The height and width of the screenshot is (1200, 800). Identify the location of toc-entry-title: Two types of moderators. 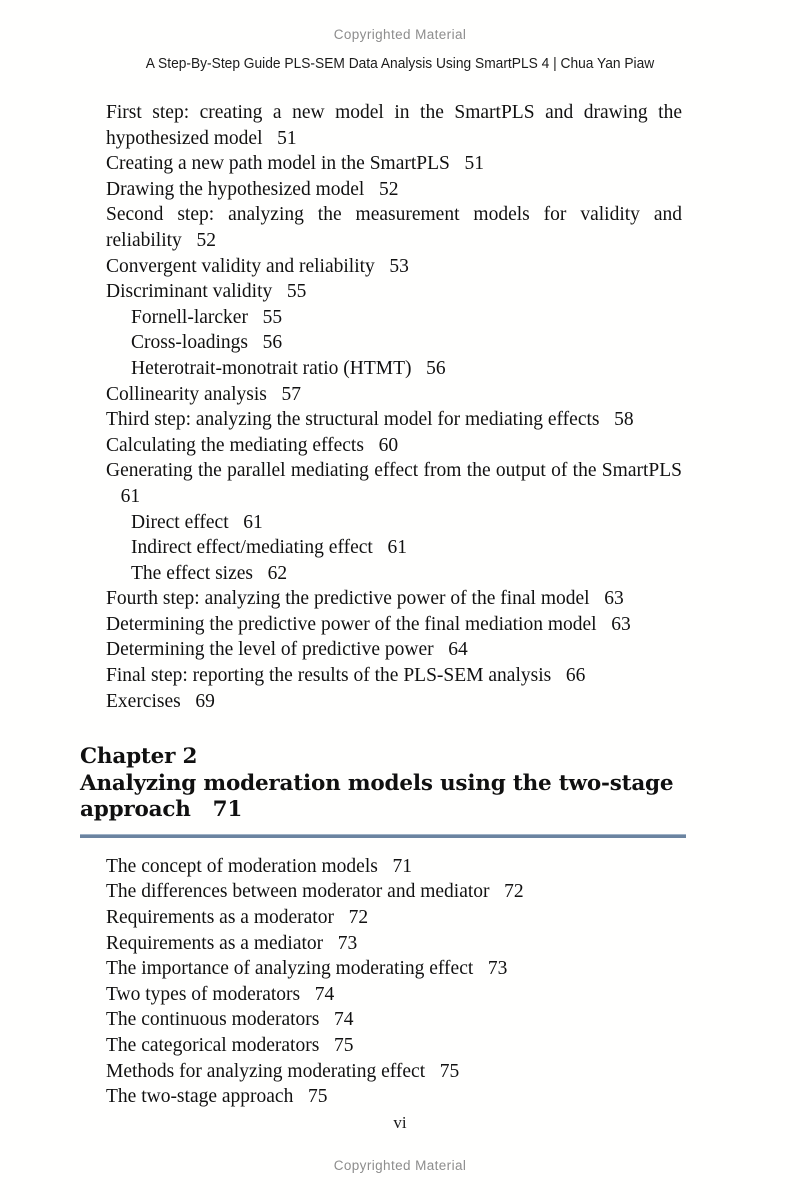
(203, 994).